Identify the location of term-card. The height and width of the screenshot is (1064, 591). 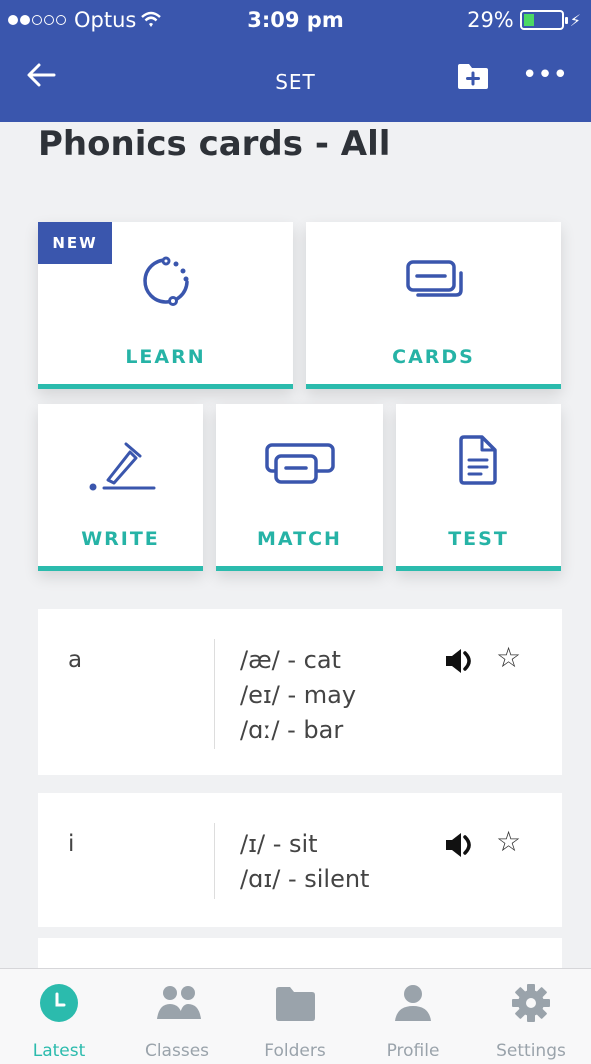
(300, 953).